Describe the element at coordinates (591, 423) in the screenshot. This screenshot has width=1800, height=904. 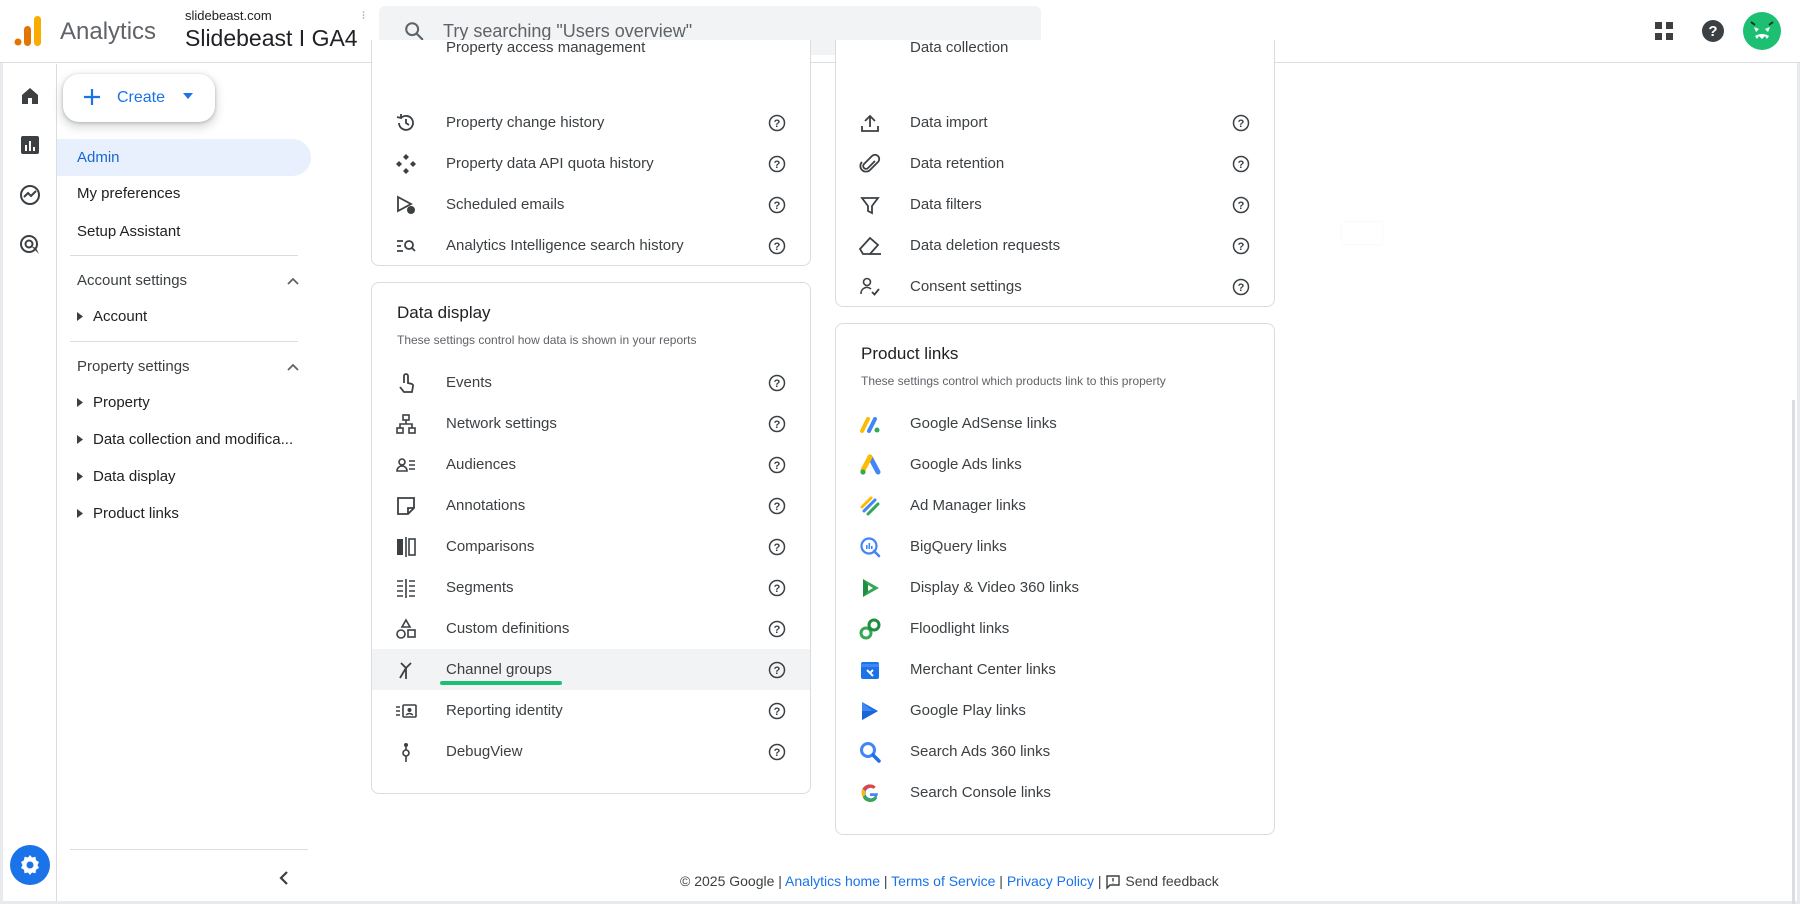
I see `settings-row: Network settings ?` at that location.